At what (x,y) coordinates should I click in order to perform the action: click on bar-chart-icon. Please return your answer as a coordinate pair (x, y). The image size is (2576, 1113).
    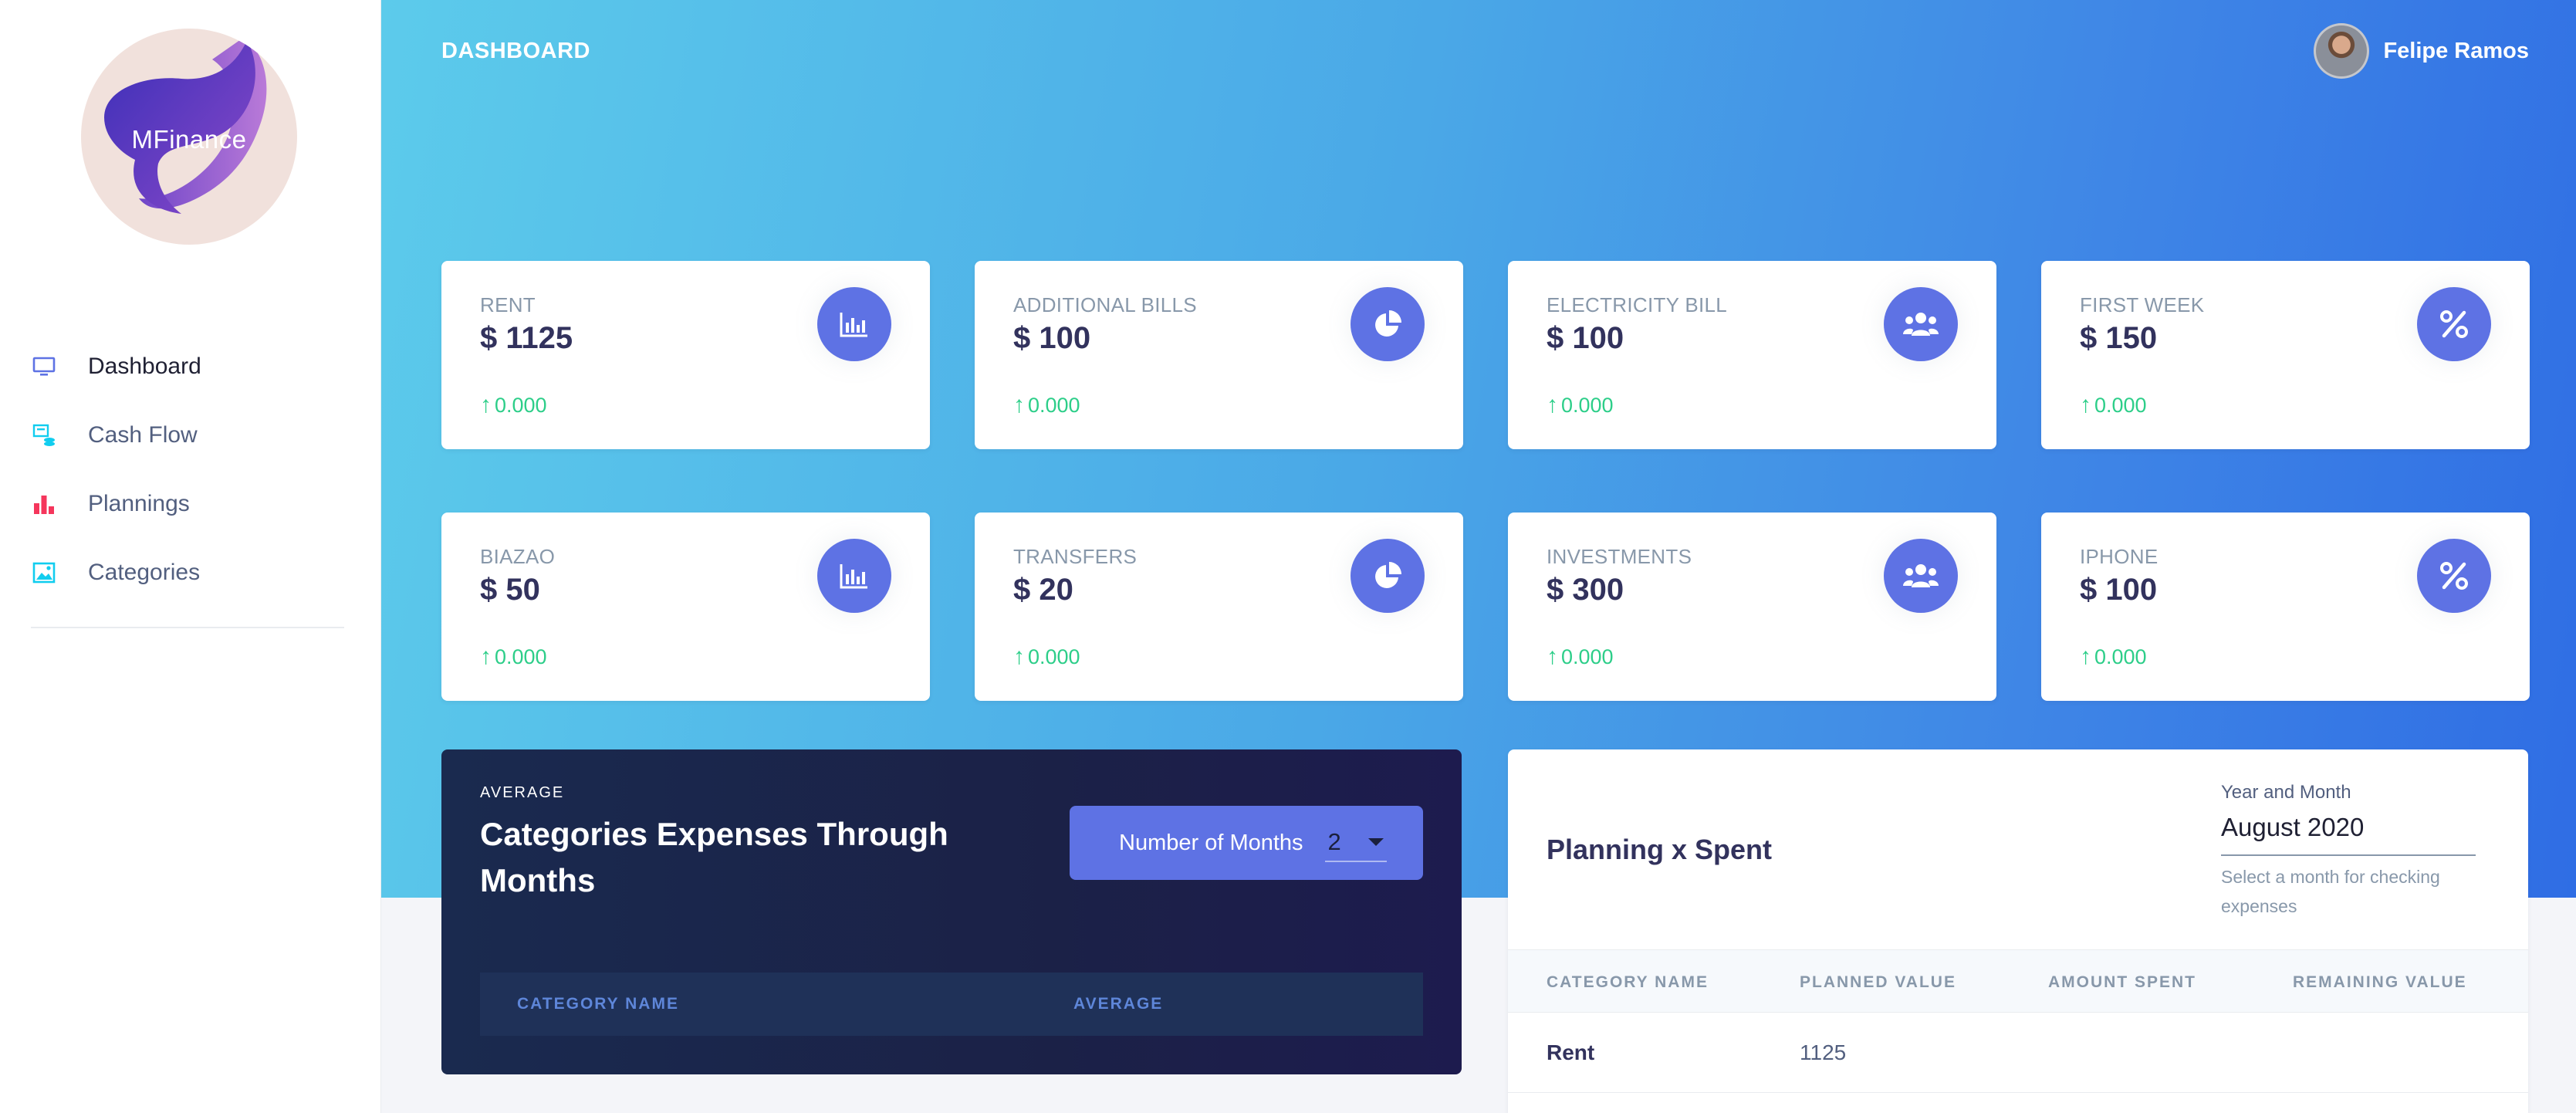
    Looking at the image, I should click on (44, 504).